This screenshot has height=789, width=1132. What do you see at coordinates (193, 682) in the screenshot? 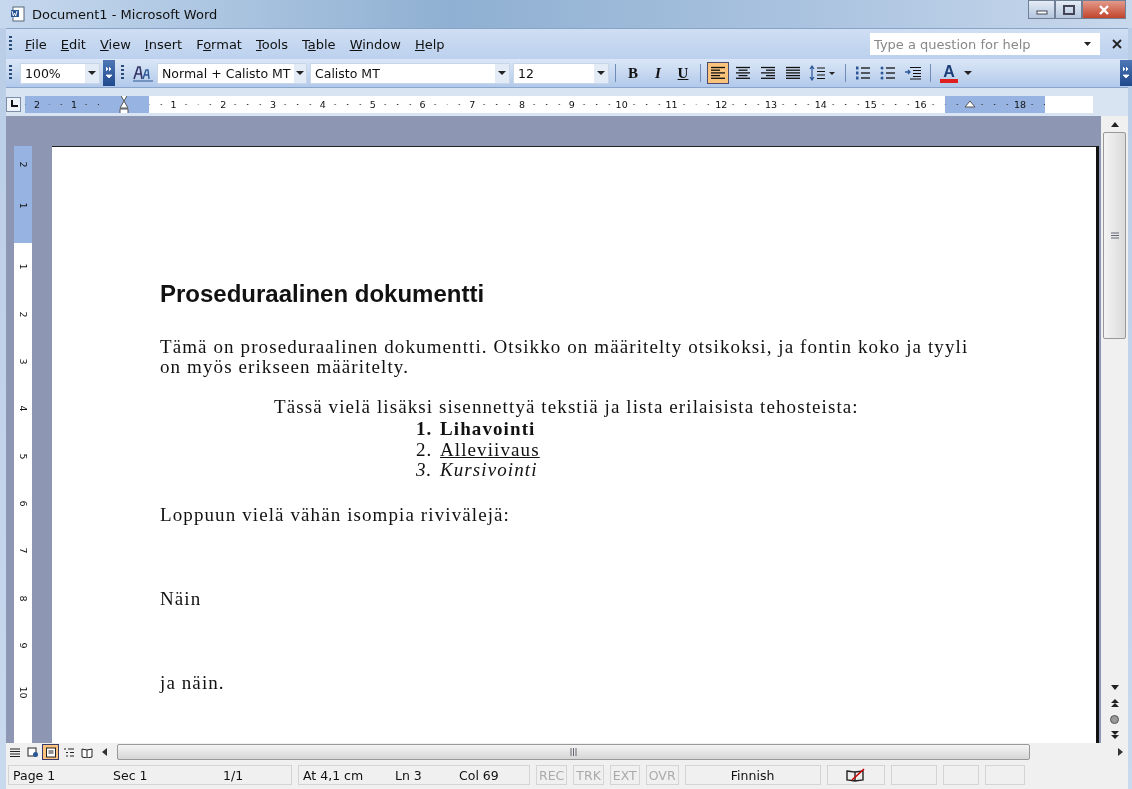
I see `paragraph: ja näin.` at bounding box center [193, 682].